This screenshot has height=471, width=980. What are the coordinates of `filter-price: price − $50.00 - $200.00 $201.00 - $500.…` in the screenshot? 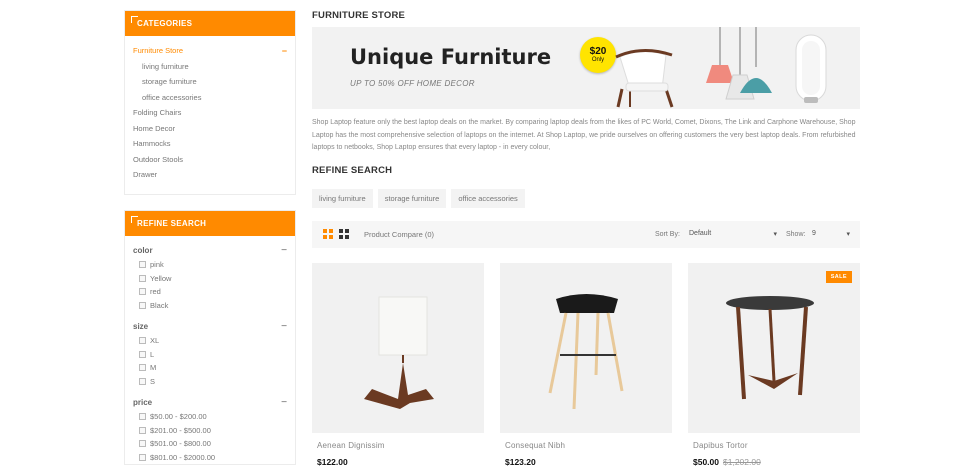 It's located at (210, 429).